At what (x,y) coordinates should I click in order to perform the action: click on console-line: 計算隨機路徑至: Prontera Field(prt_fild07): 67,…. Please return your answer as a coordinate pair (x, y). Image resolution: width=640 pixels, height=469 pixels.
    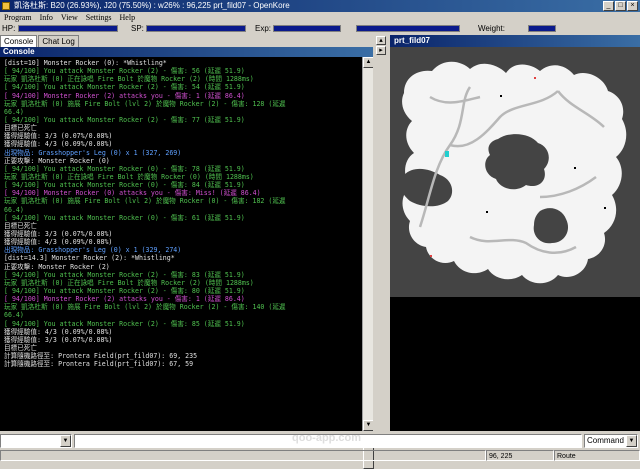
    Looking at the image, I should click on (99, 364).